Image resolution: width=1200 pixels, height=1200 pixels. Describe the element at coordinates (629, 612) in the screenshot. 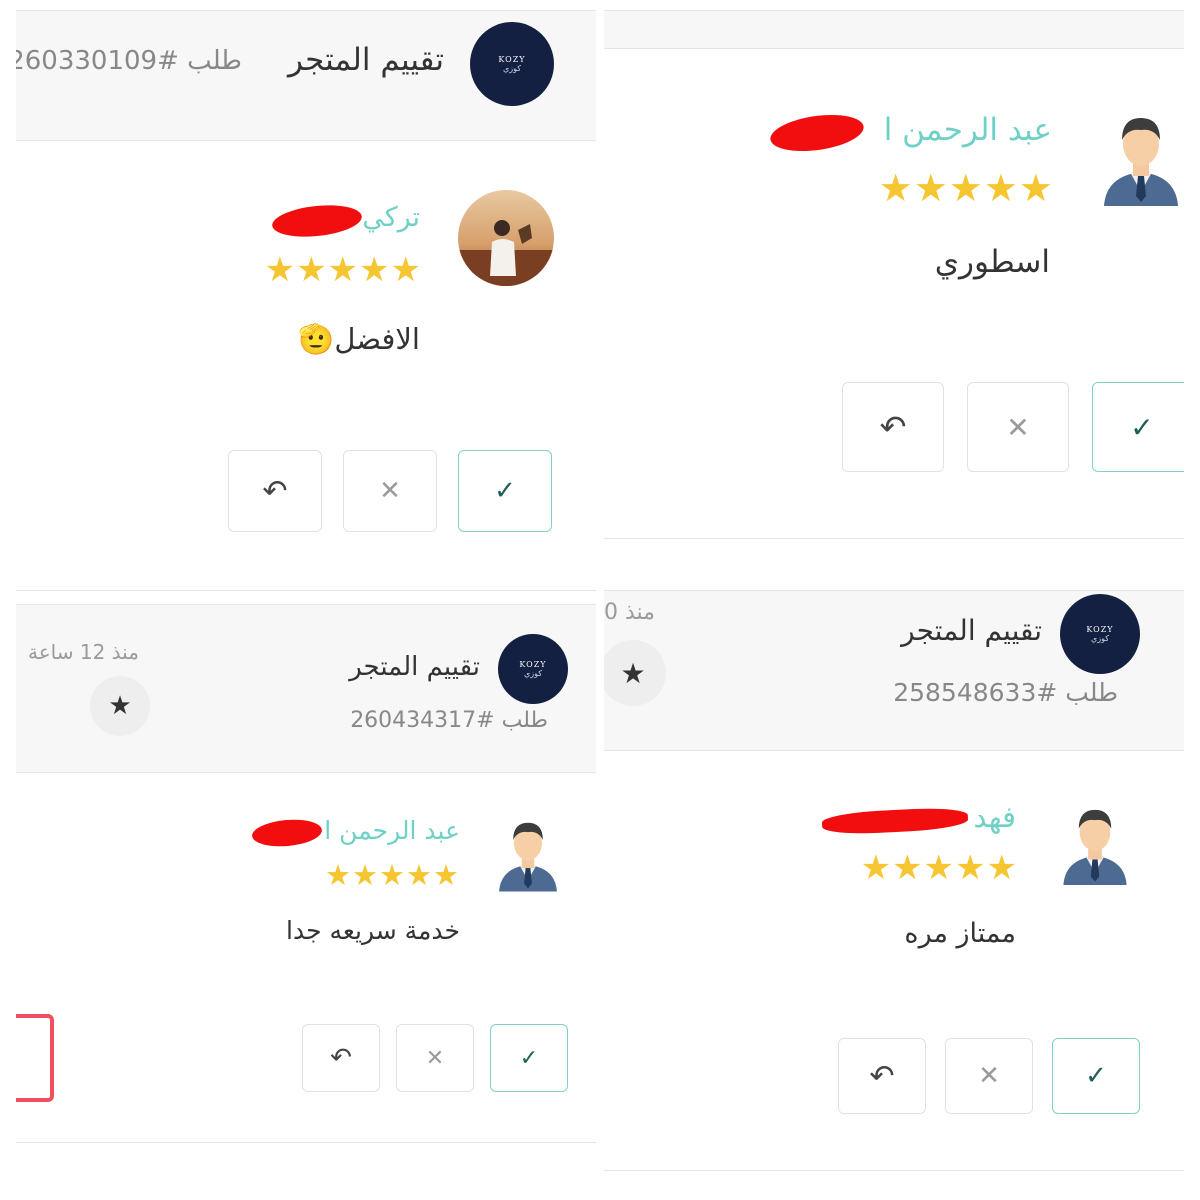

I see `time-since: منذ 0` at that location.